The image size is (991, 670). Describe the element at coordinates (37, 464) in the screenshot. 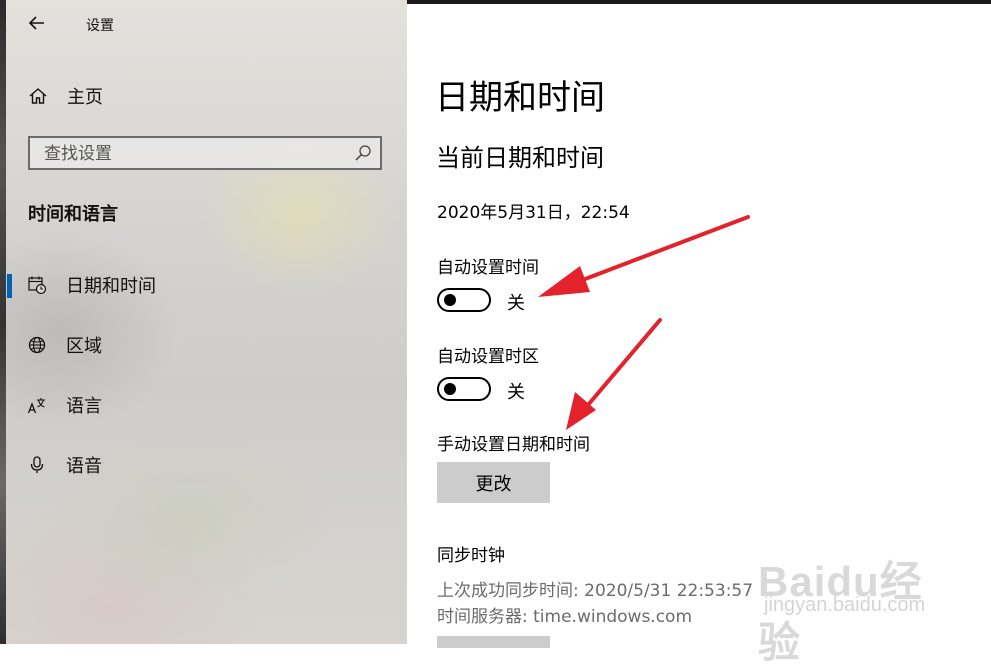

I see `microphone-icon` at that location.